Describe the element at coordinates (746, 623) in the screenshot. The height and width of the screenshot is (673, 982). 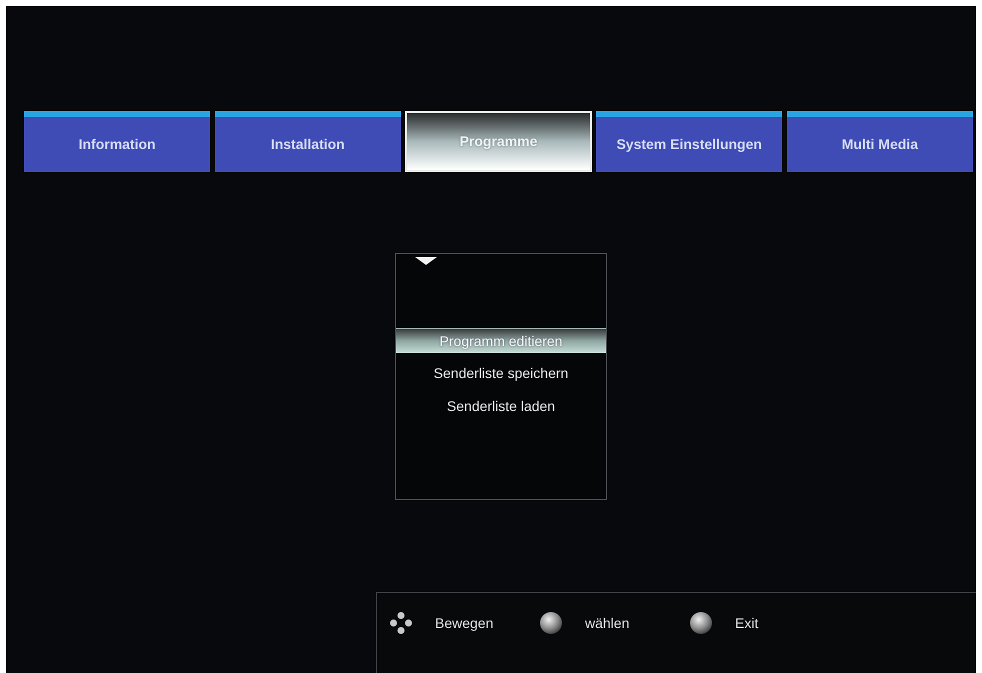
I see `hint-label: Exit` at that location.